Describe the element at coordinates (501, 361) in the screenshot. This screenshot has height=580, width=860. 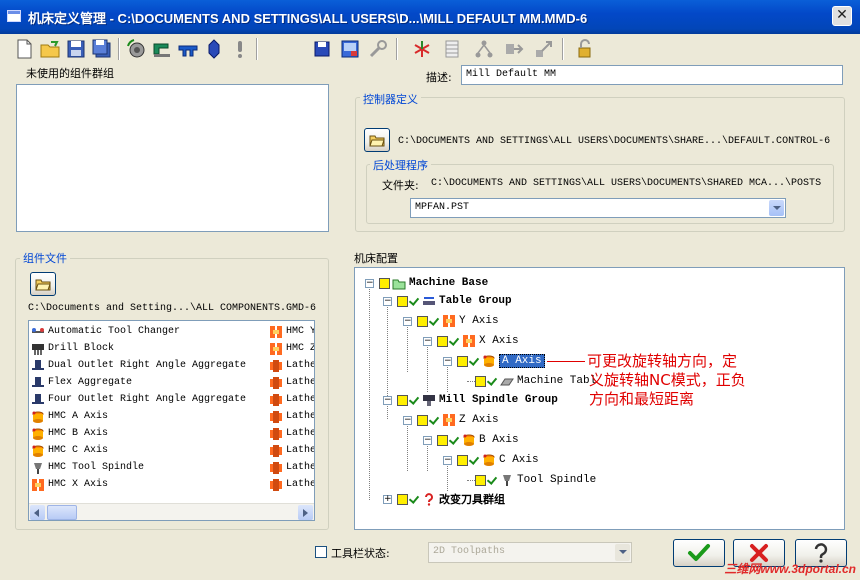
I see `tree-node: A Axis` at that location.